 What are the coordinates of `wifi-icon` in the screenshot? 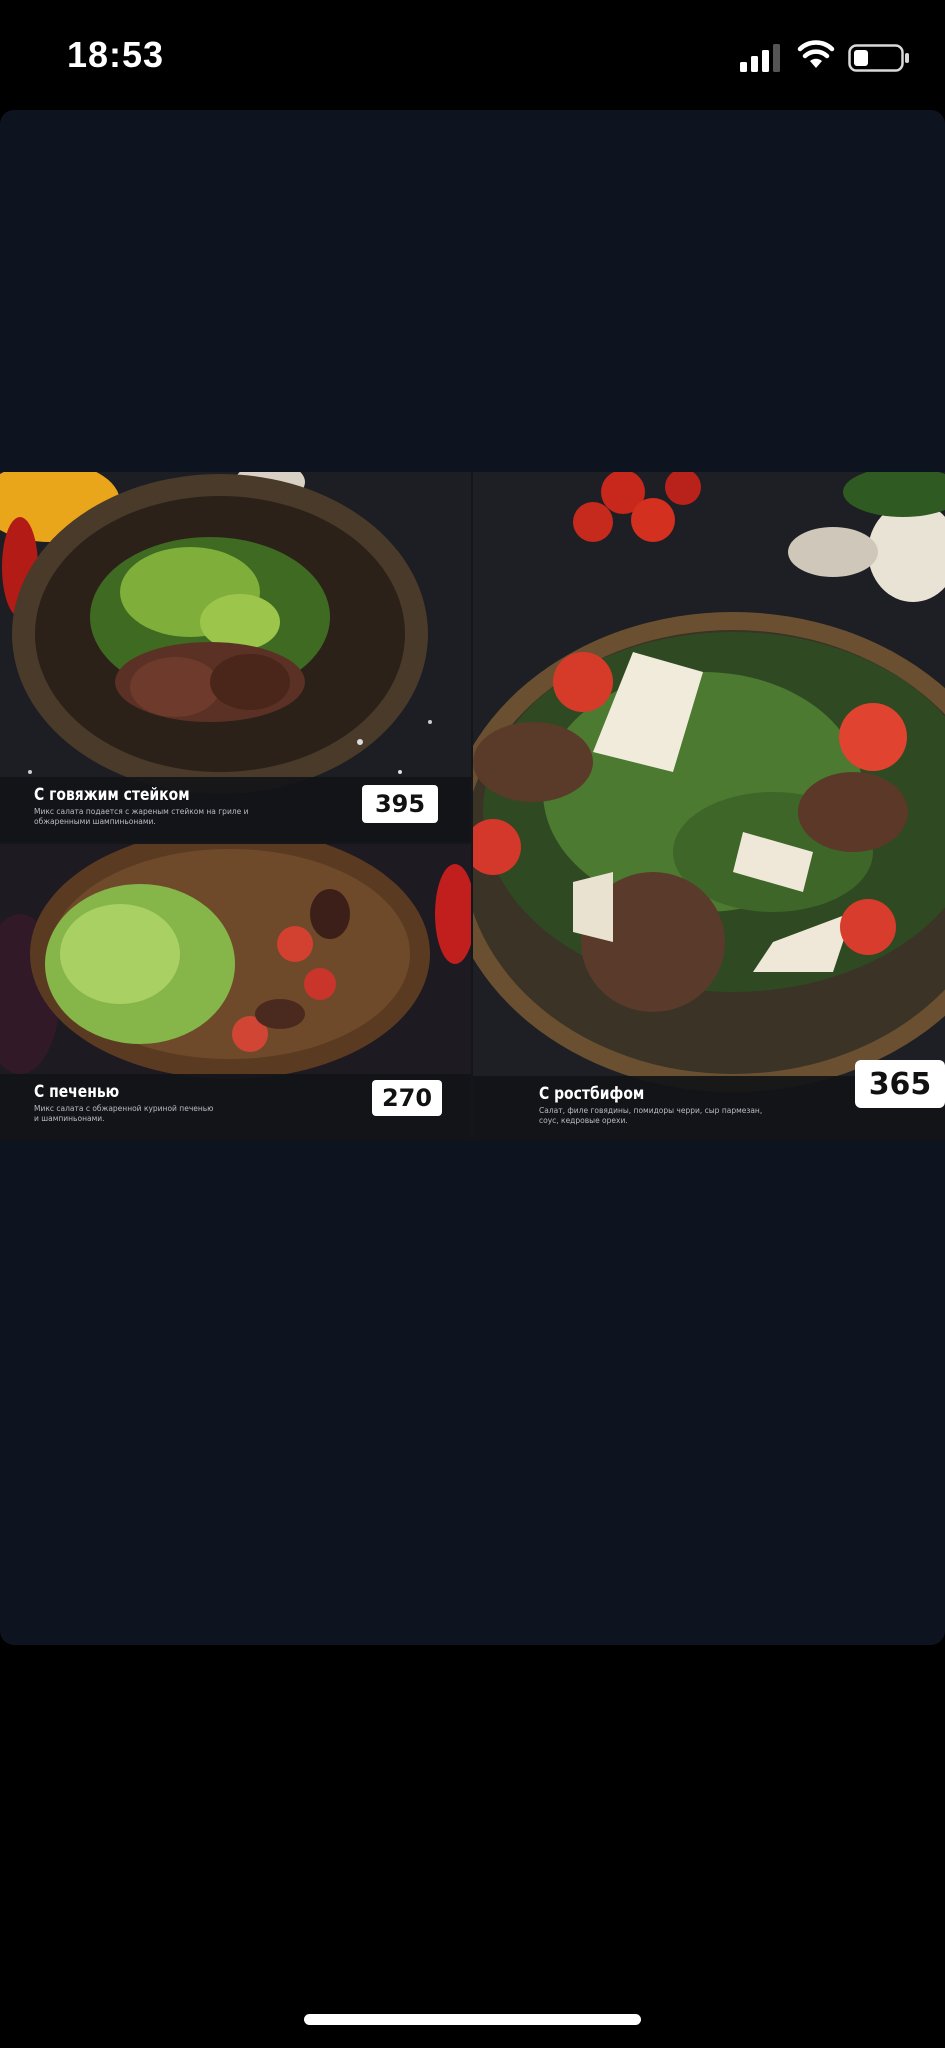 It's located at (816, 54).